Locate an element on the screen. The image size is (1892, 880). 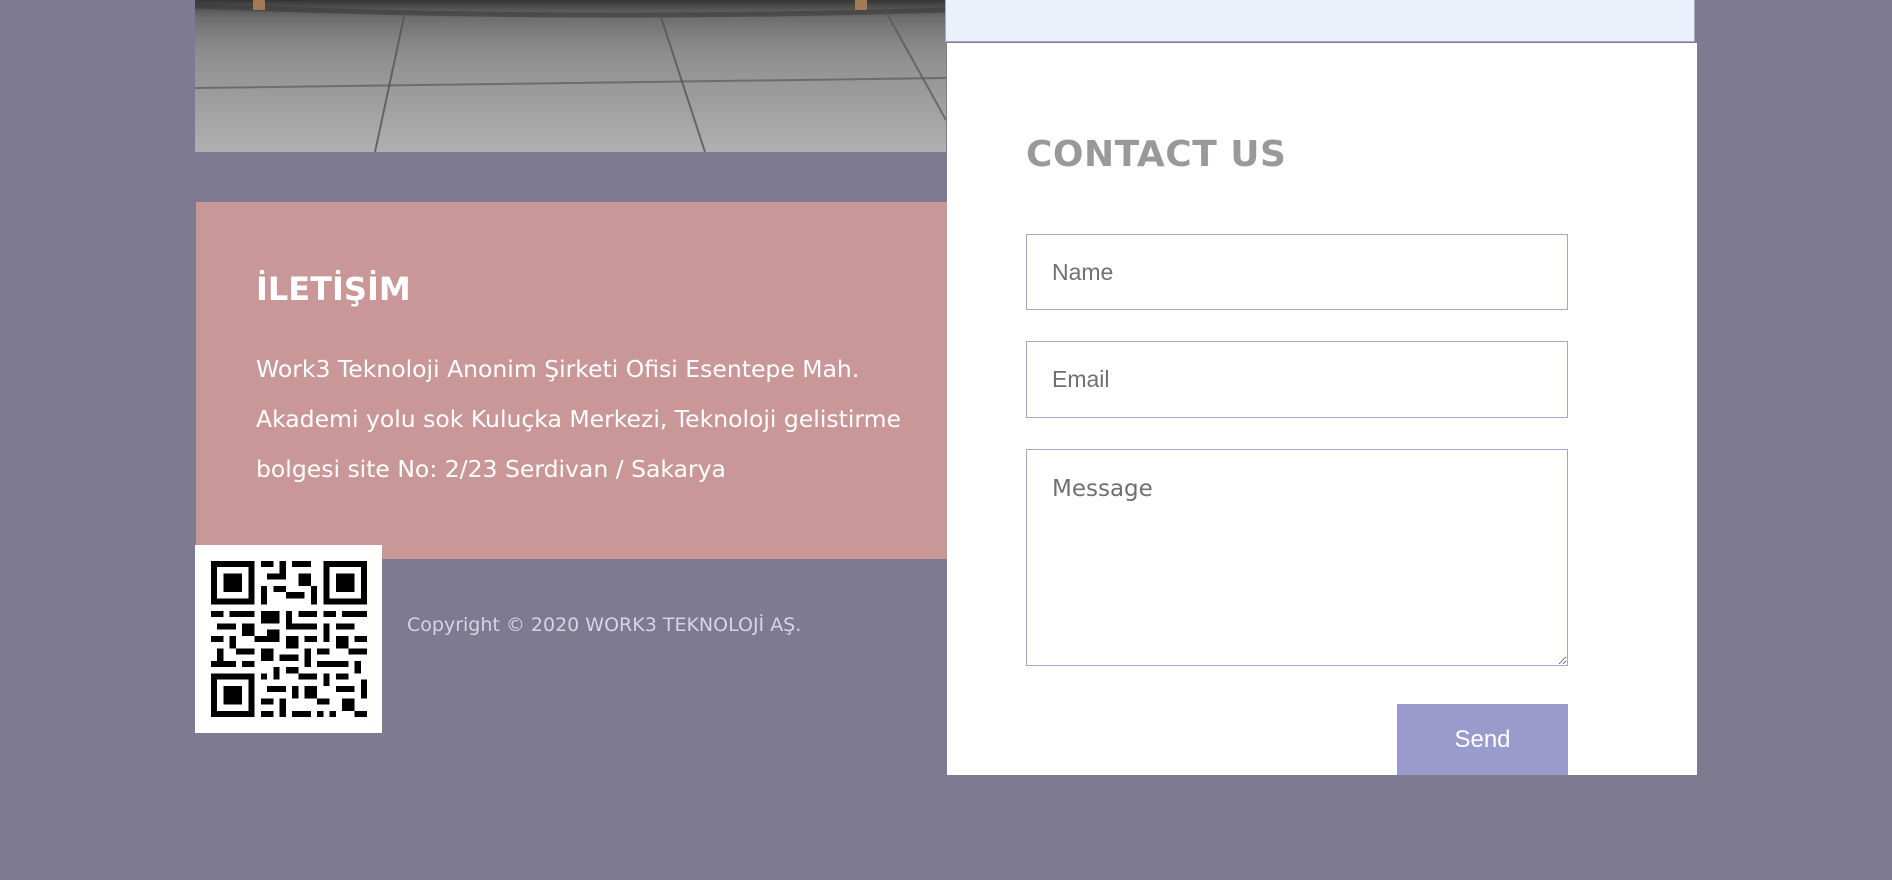
form-top-bar is located at coordinates (1320, 21).